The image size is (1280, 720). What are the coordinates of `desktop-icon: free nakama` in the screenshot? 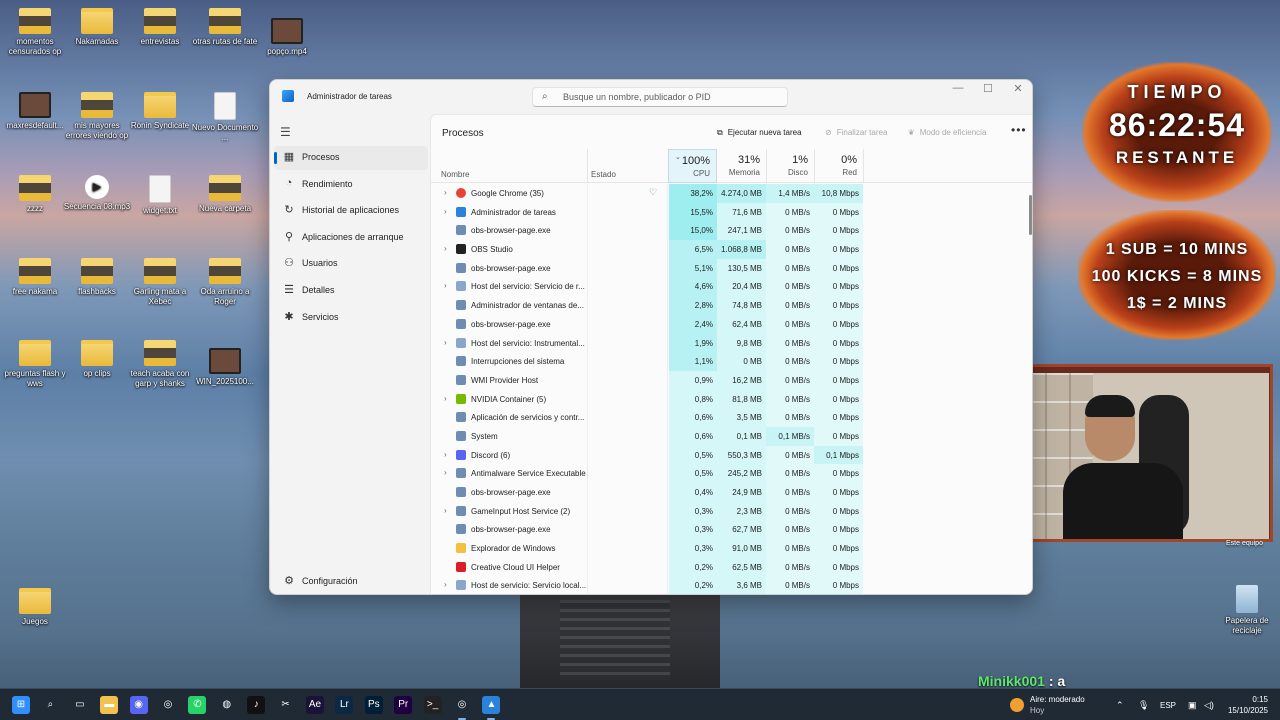 It's located at (35, 277).